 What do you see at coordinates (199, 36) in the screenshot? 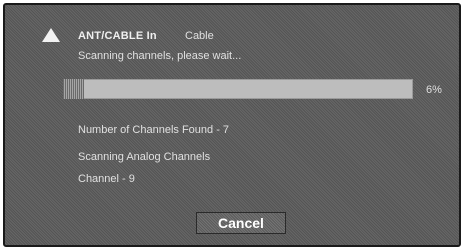
I see `input-source-value: Cable` at bounding box center [199, 36].